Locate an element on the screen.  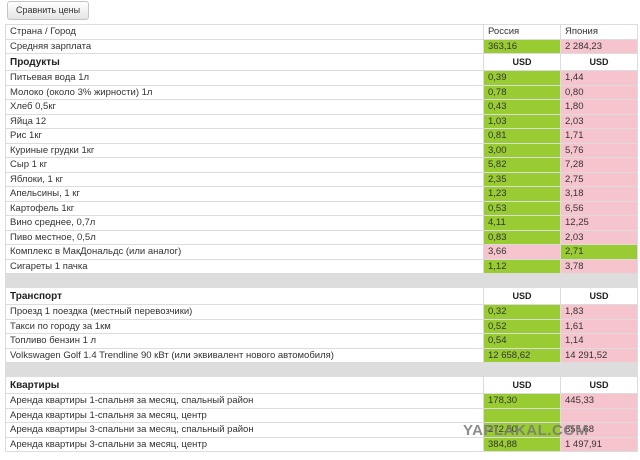
table-row: Молоко (около 3% жирности) 1л 0,78 0,80 is located at coordinates (321, 92).